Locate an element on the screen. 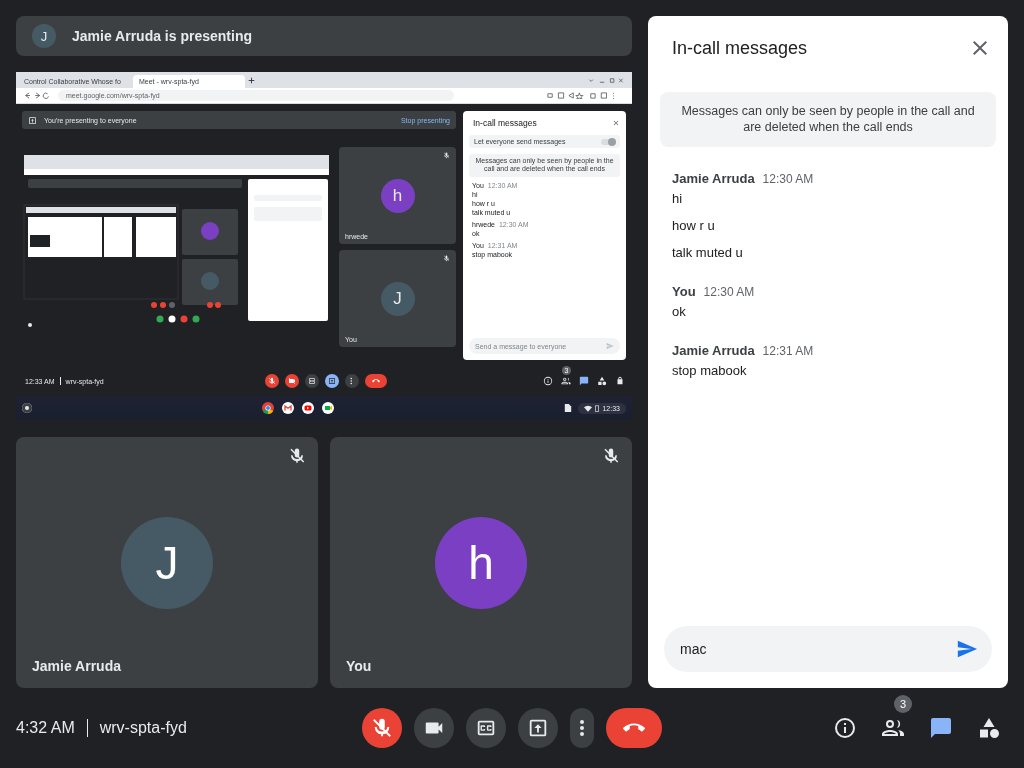  message-text: ok is located at coordinates (679, 311).